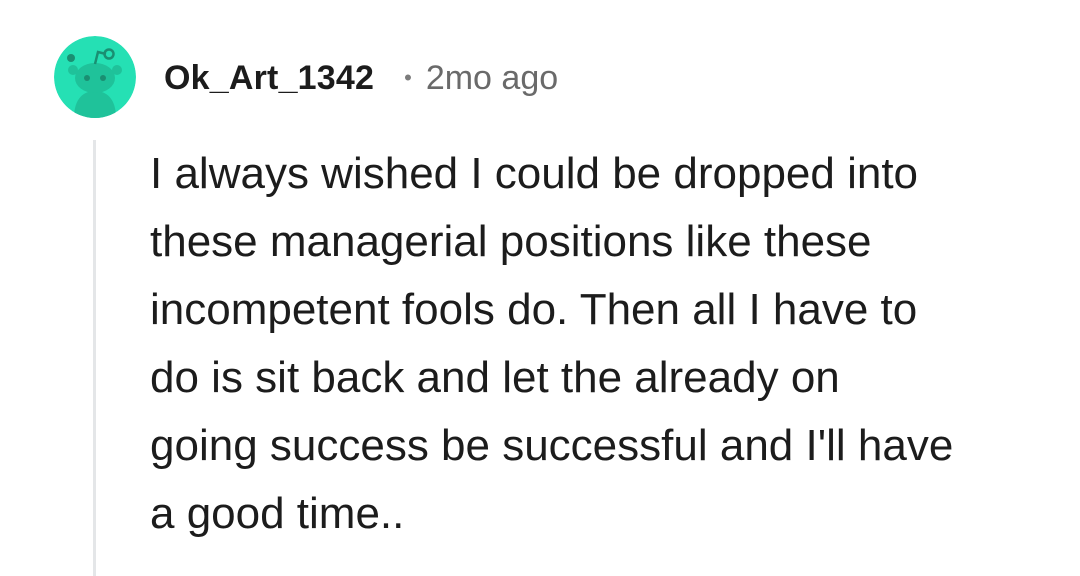 This screenshot has height=576, width=1080. Describe the element at coordinates (534, 309) in the screenshot. I see `comment-line: incompetent fools do. Then all I have to` at that location.